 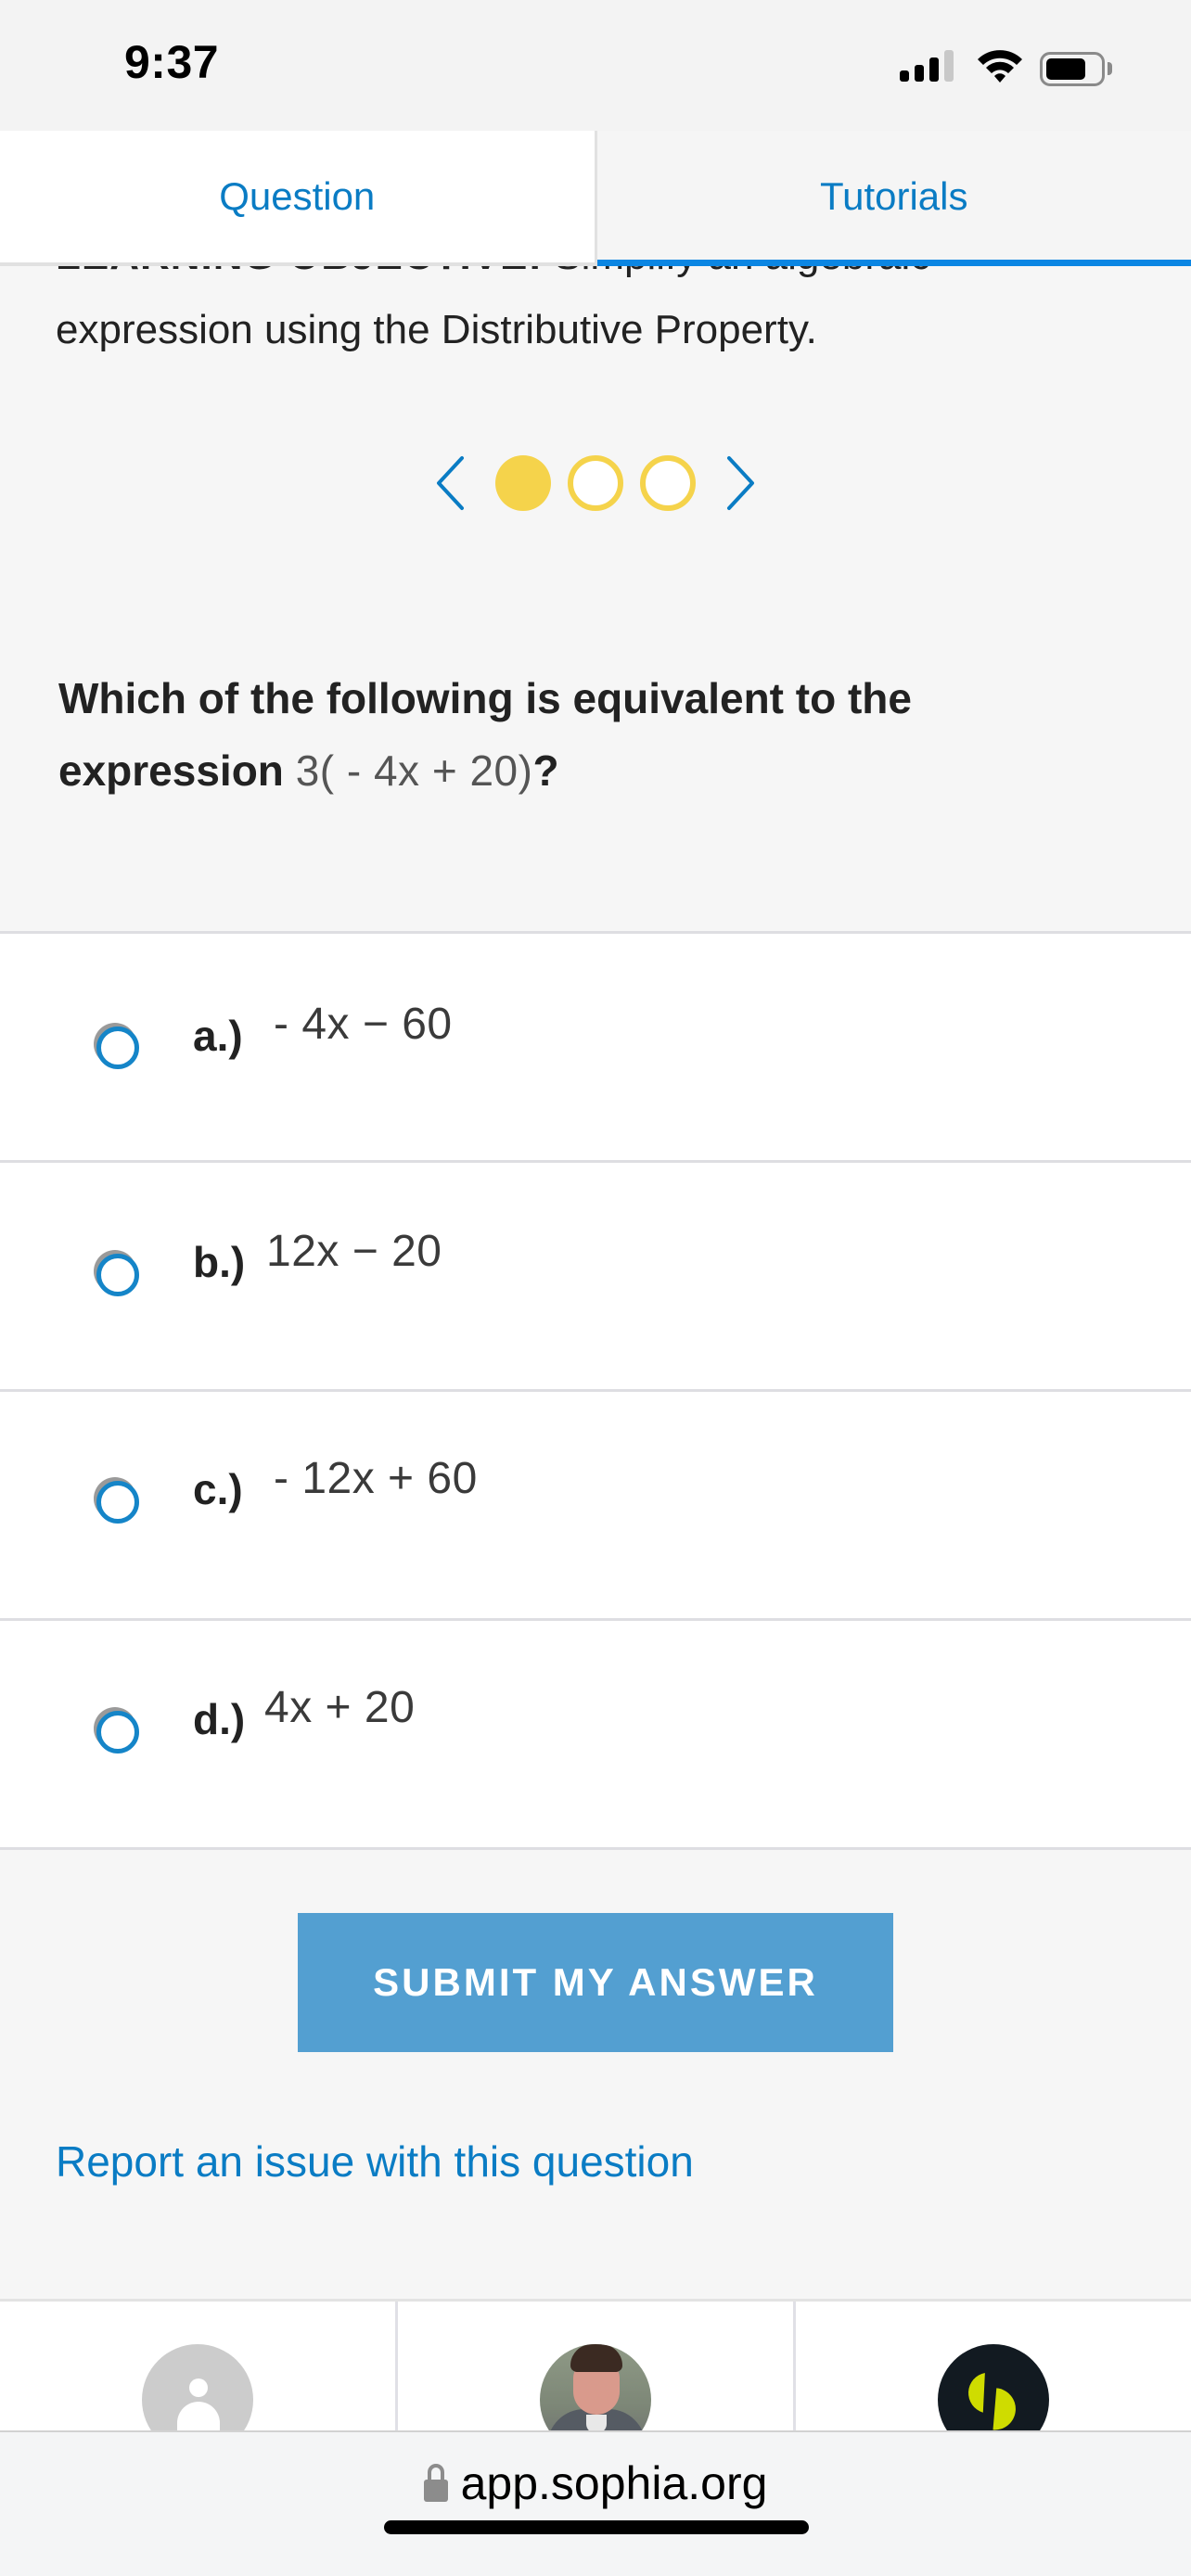 I want to click on battery-icon, so click(x=1073, y=69).